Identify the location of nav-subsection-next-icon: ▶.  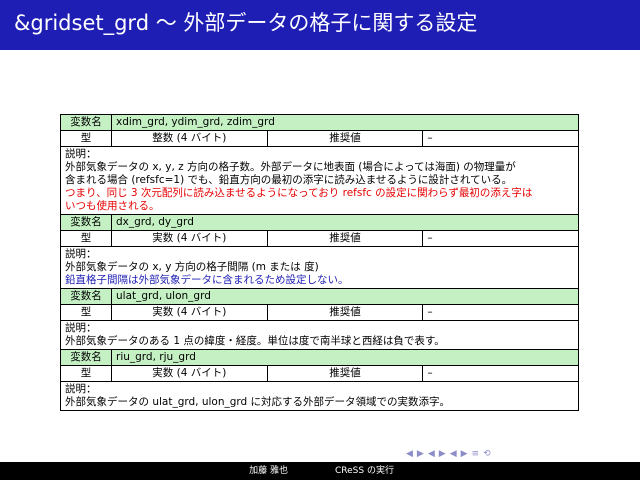
(443, 454).